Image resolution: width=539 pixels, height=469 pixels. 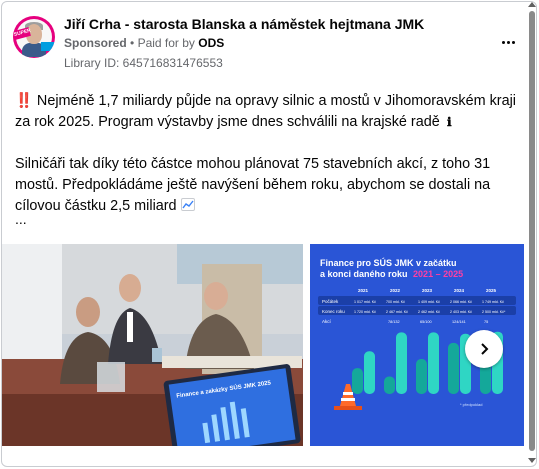 What do you see at coordinates (166, 43) in the screenshot?
I see `paid-for-prefix: Paid for by` at bounding box center [166, 43].